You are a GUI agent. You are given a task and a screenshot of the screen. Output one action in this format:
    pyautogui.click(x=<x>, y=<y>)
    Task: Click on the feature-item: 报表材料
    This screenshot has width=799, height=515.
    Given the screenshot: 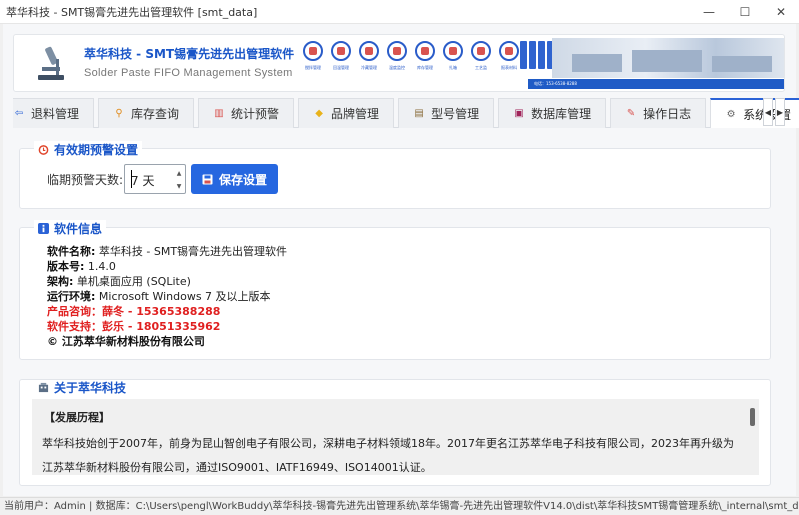 What is the action you would take?
    pyautogui.click(x=509, y=56)
    